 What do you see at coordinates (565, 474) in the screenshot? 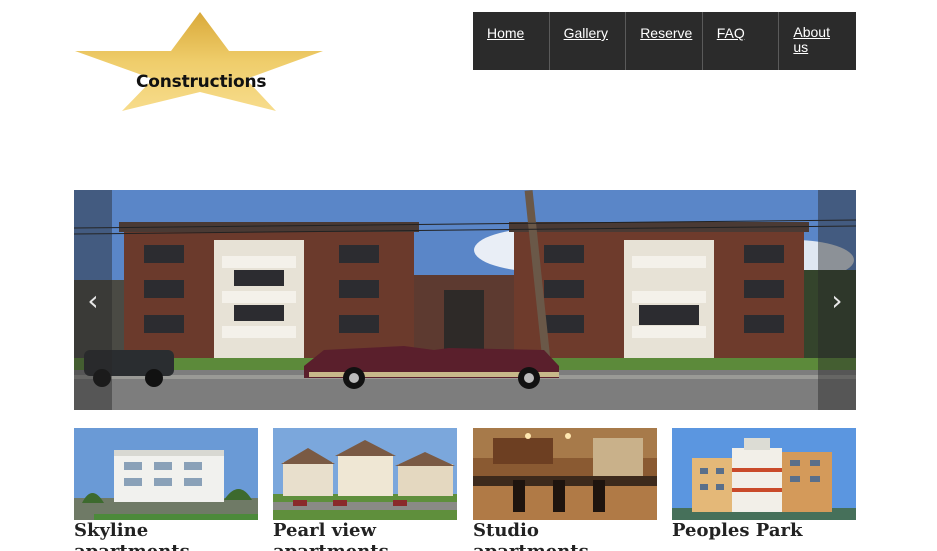
I see `listing-image-studio` at bounding box center [565, 474].